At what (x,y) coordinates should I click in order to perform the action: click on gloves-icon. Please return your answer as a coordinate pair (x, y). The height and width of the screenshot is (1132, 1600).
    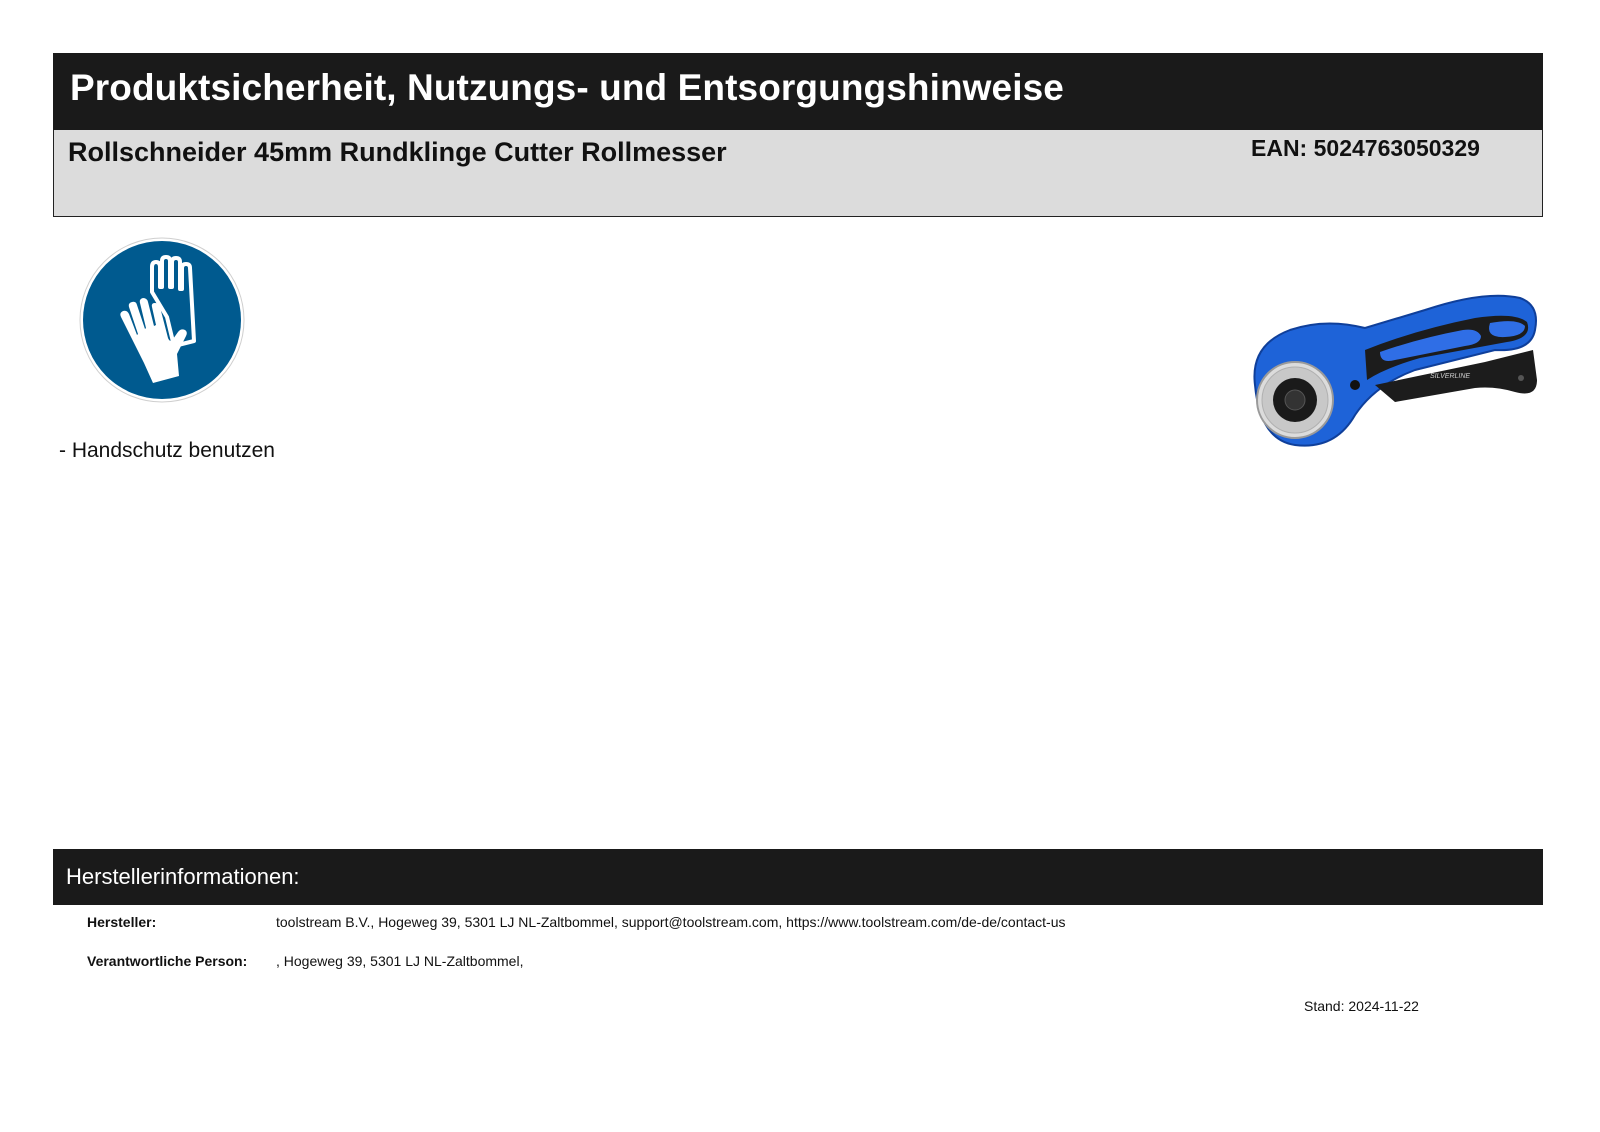
    Looking at the image, I should click on (162, 320).